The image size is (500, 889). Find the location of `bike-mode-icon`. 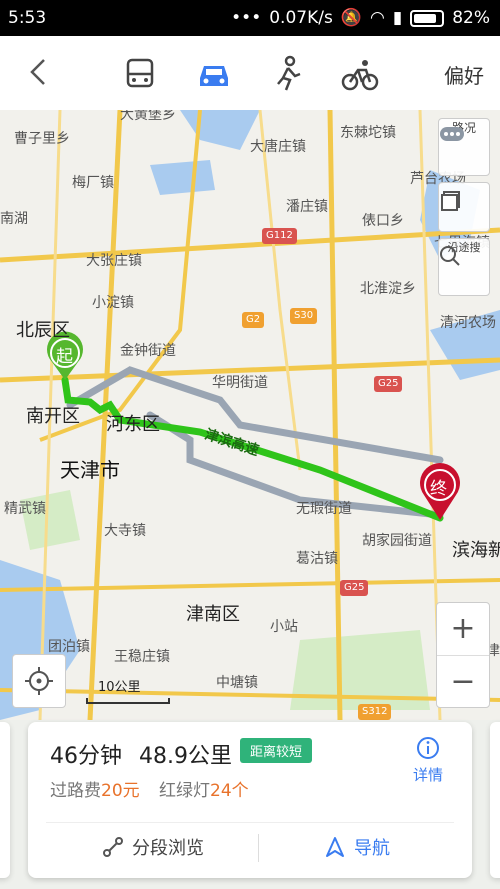

bike-mode-icon is located at coordinates (360, 74).